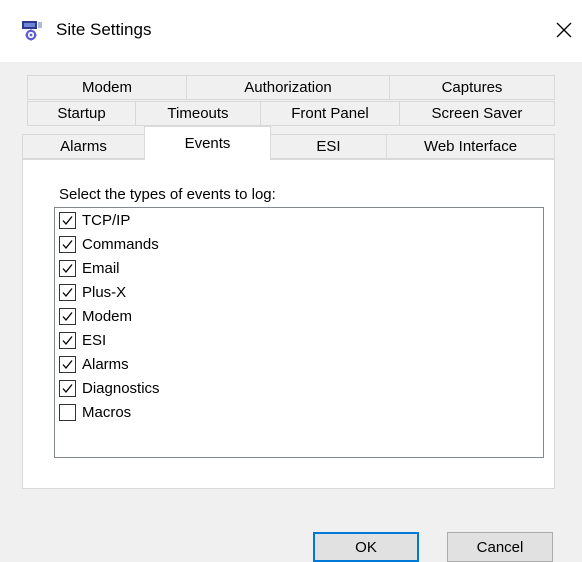 This screenshot has height=562, width=582. I want to click on list-item: Diagnostics, so click(109, 388).